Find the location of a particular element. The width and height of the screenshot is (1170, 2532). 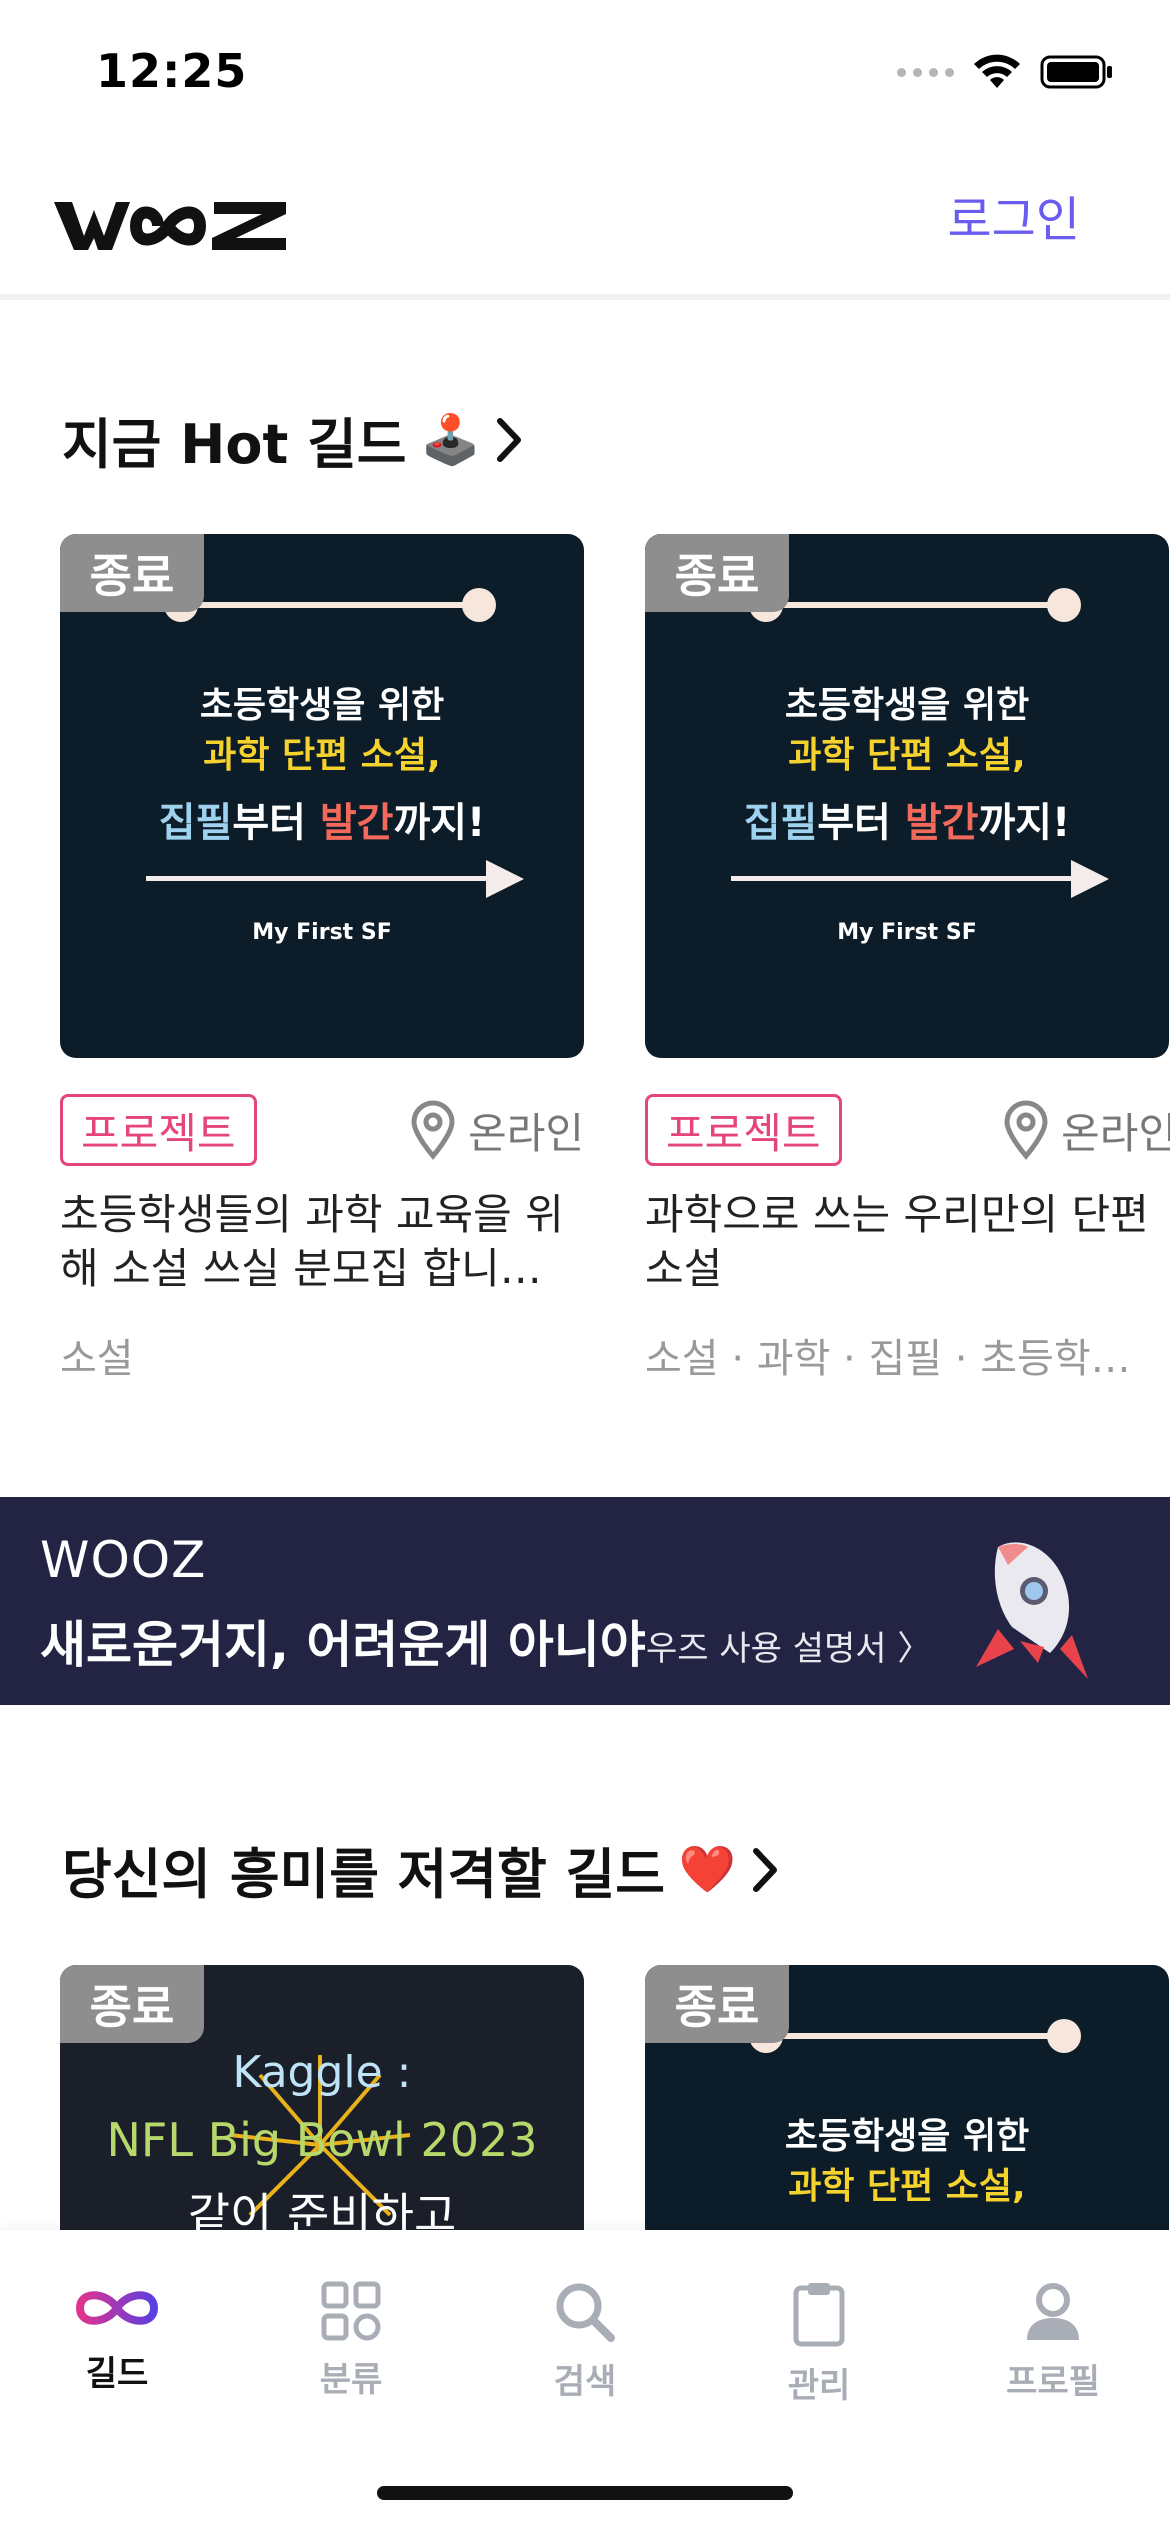

card-description: 과학으로 쓰는 우리만의 단편소설 is located at coordinates (897, 1241).